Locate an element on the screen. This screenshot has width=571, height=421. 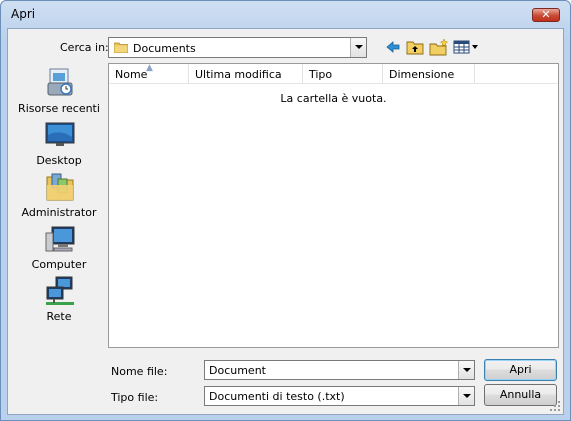
file-name-value: Document is located at coordinates (237, 370).